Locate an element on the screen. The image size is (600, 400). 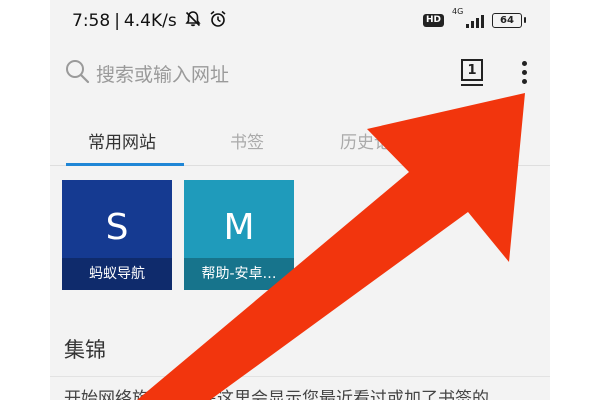
network-type: 4G is located at coordinates (458, 11).